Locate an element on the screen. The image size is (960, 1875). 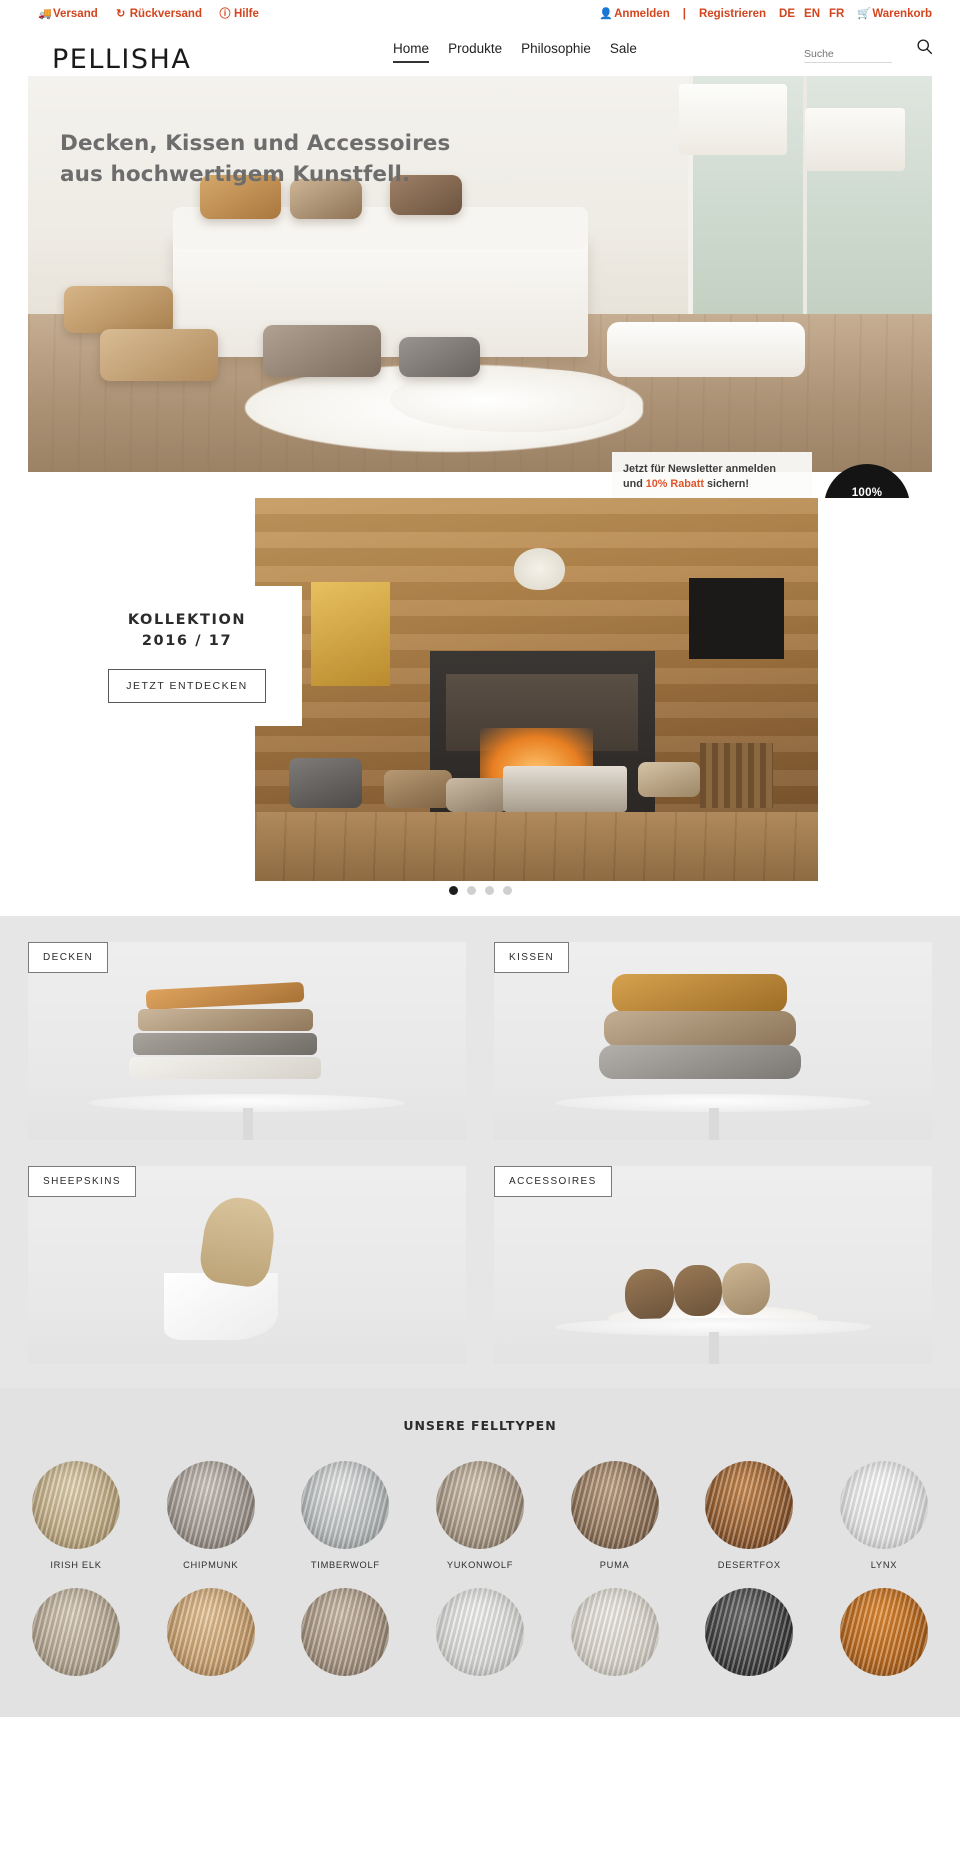
fur-item: CHIPMUNK is located at coordinates (211, 1515).